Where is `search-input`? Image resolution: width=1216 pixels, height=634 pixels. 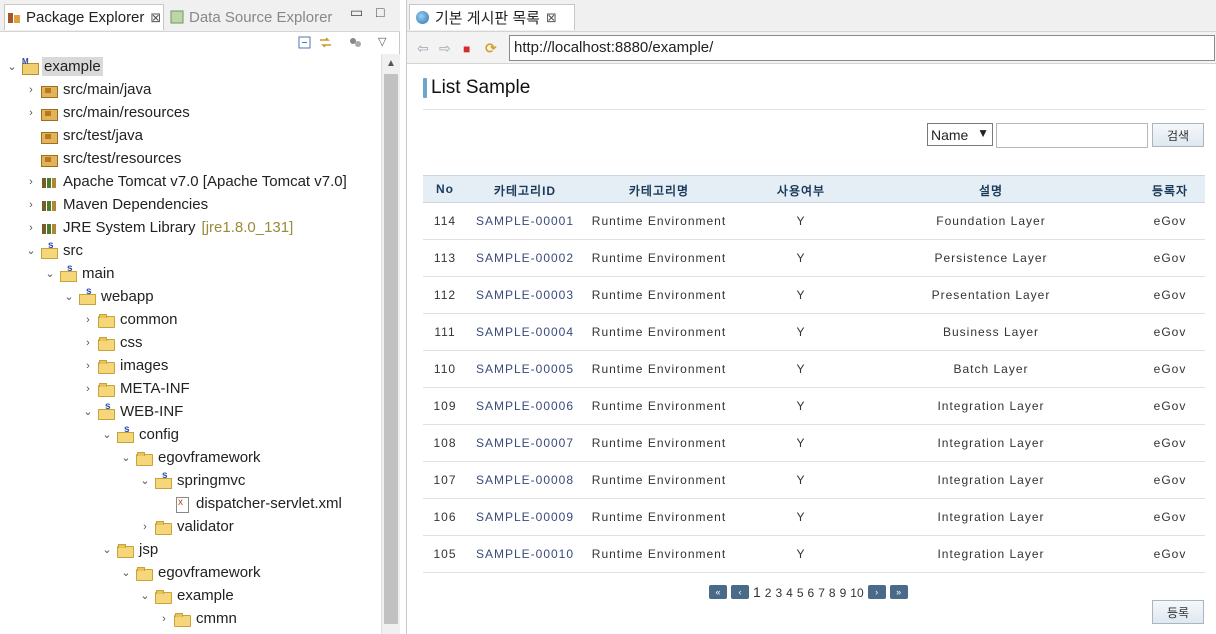
search-input is located at coordinates (1072, 135).